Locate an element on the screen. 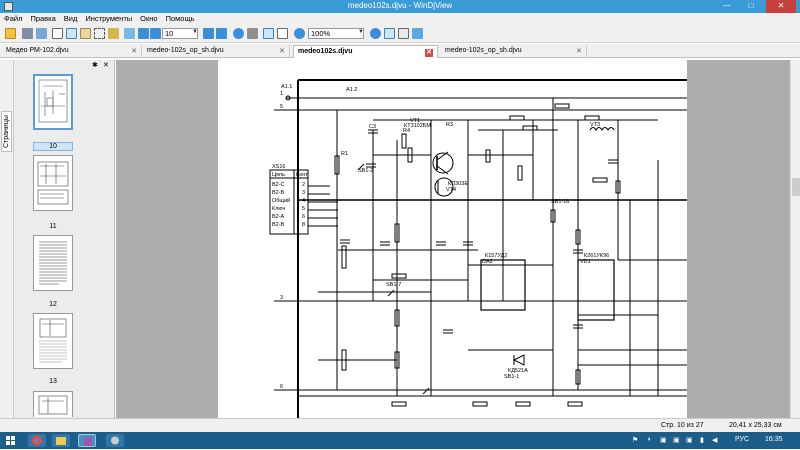 The image size is (800, 450). zoom-input: 100% is located at coordinates (336, 33).